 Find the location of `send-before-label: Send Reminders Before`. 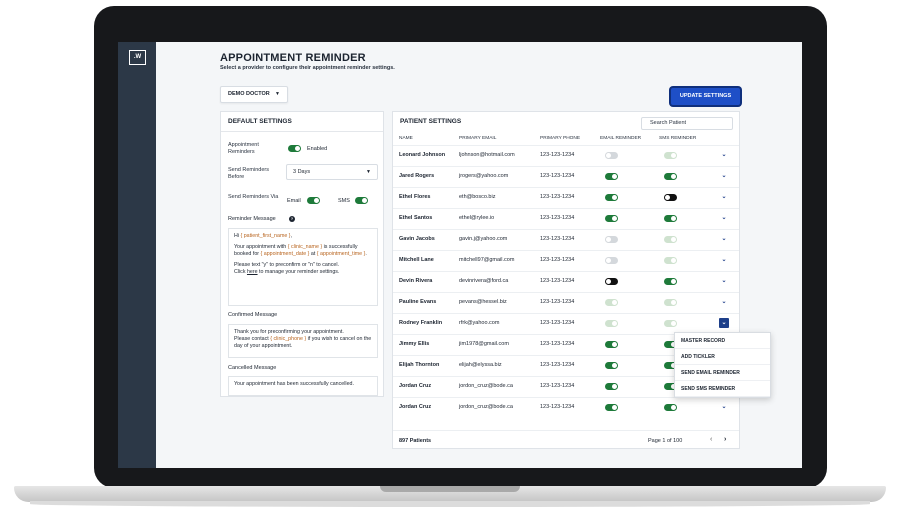

send-before-label: Send Reminders Before is located at coordinates (248, 173).